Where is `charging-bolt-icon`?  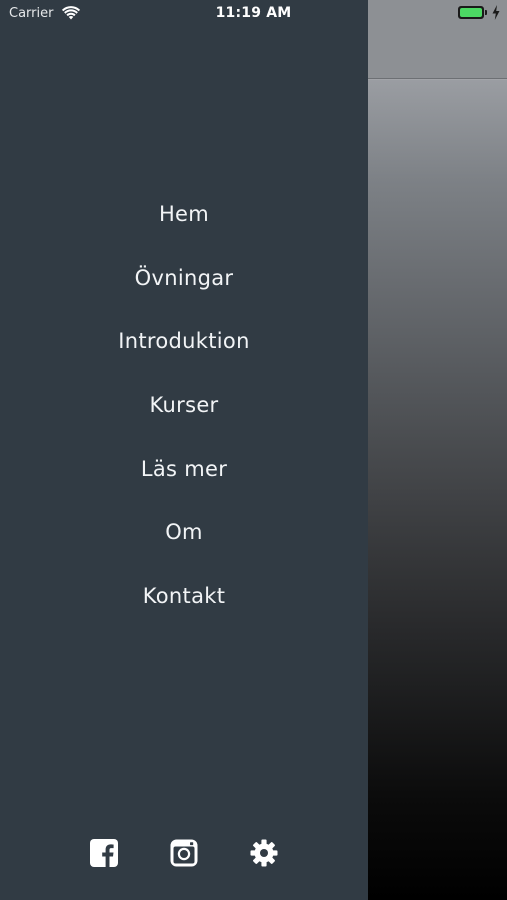
charging-bolt-icon is located at coordinates (496, 12).